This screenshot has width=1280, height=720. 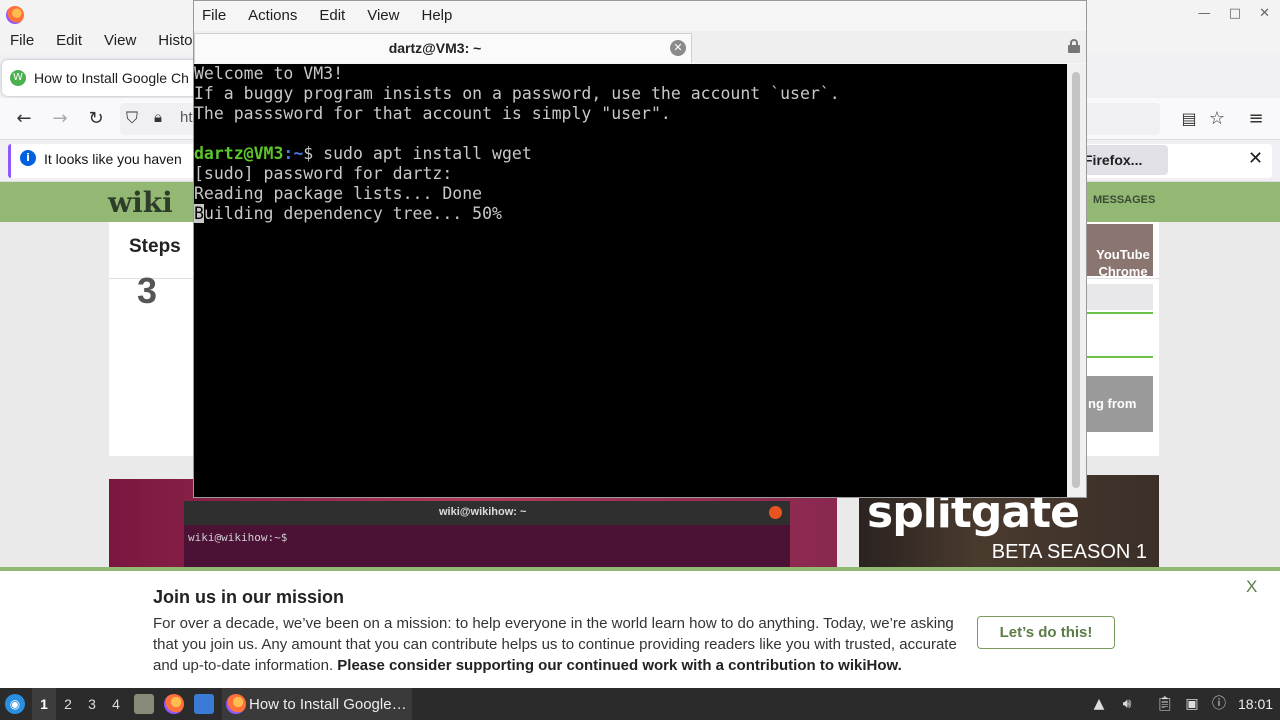 I want to click on terminal-line: Reading package lists... Done, so click(x=338, y=193).